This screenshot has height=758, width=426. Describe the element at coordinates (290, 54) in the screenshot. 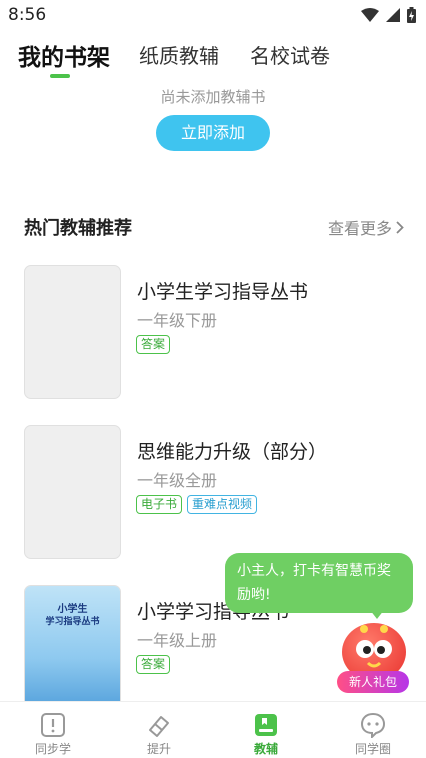

I see `tab-exam-papers: 名校试卷` at that location.